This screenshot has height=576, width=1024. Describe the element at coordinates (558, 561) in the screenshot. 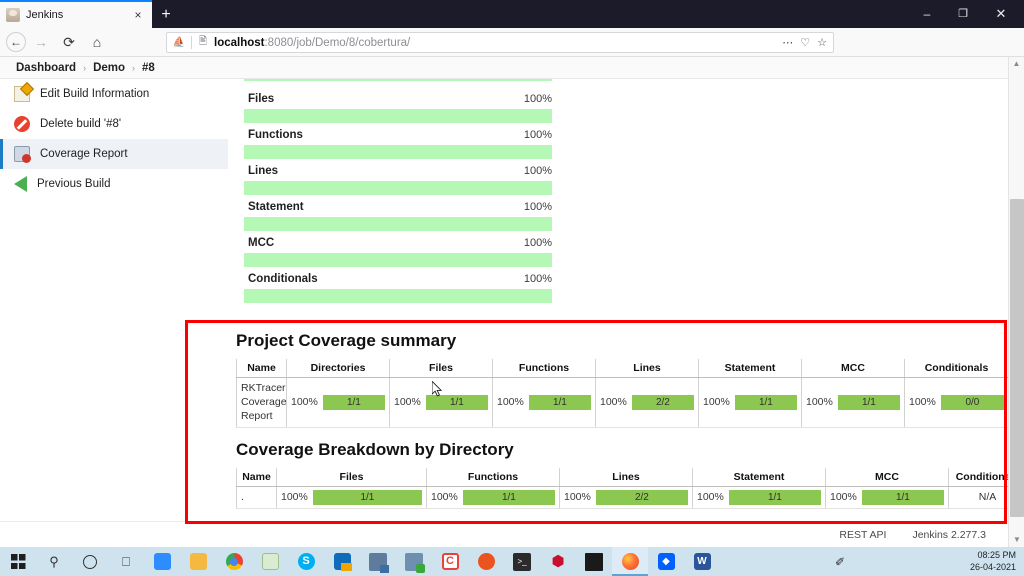

I see `virtualbox-icon: ⬢` at that location.